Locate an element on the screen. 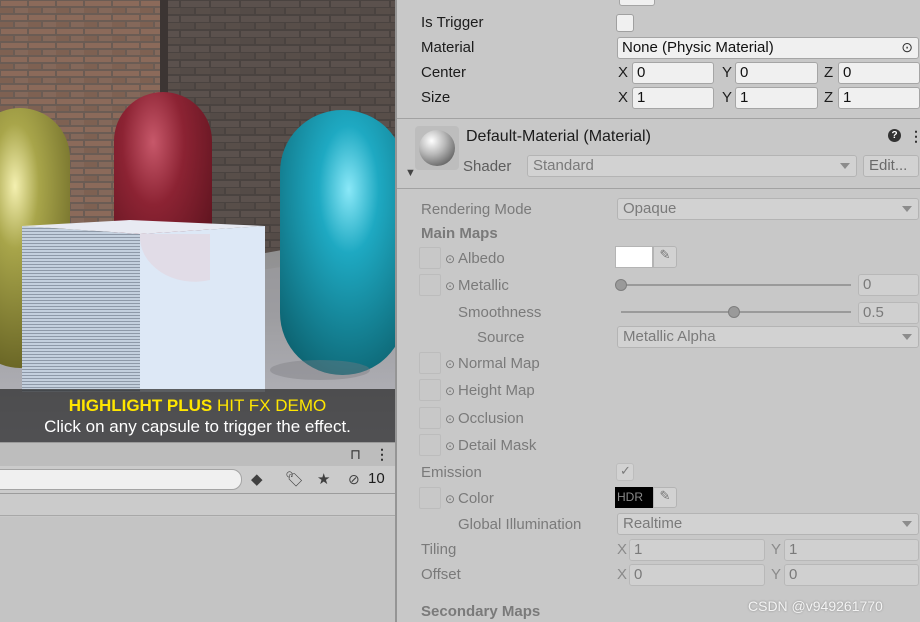  smoothness-value-field: 0.5 is located at coordinates (888, 313).